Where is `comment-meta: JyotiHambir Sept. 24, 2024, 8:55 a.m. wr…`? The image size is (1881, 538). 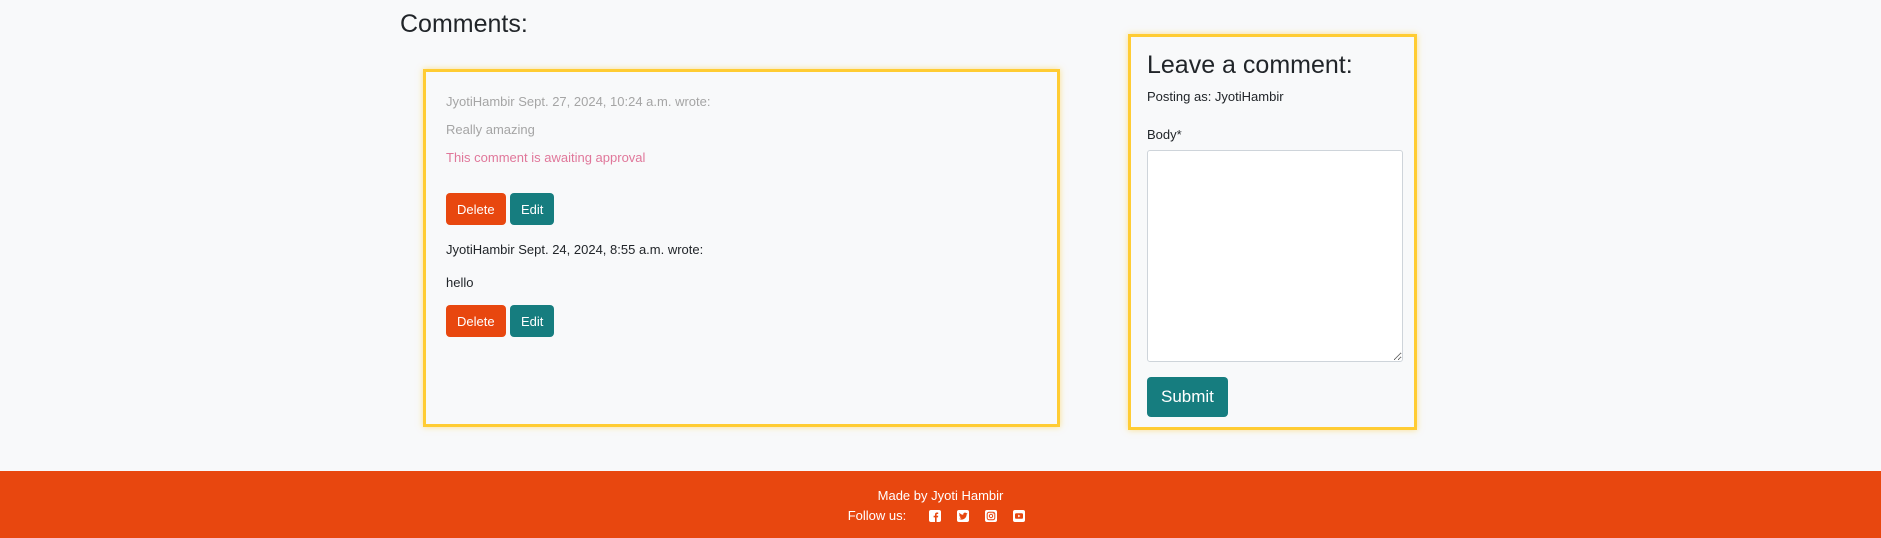
comment-meta: JyotiHambir Sept. 24, 2024, 8:55 a.m. wr… is located at coordinates (575, 249).